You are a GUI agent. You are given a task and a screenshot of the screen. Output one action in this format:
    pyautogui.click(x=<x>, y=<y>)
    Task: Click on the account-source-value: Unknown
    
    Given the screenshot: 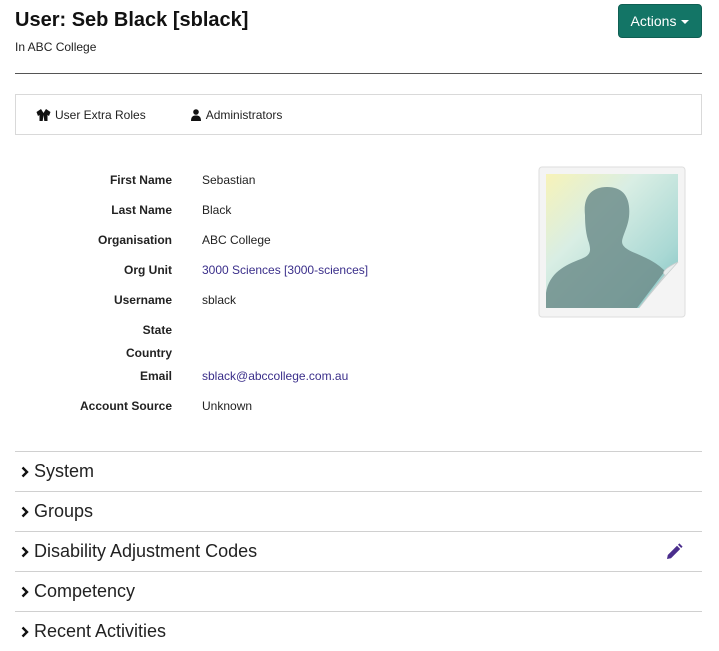 What is the action you would take?
    pyautogui.click(x=227, y=406)
    